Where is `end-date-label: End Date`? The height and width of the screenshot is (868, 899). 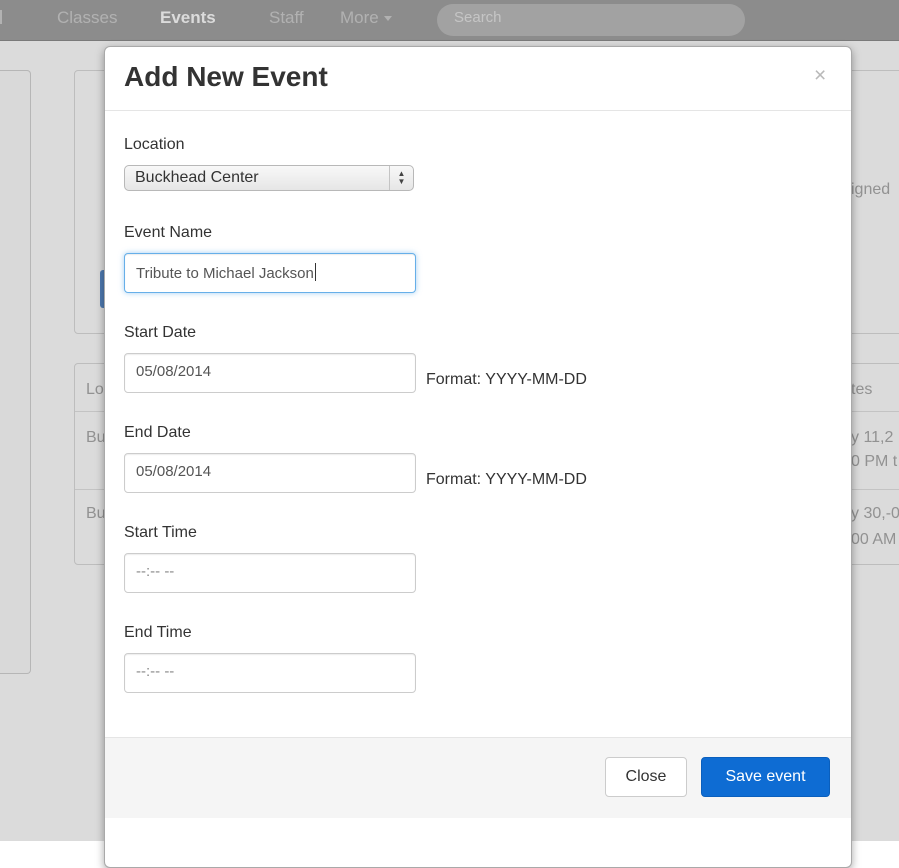
end-date-label: End Date is located at coordinates (157, 432).